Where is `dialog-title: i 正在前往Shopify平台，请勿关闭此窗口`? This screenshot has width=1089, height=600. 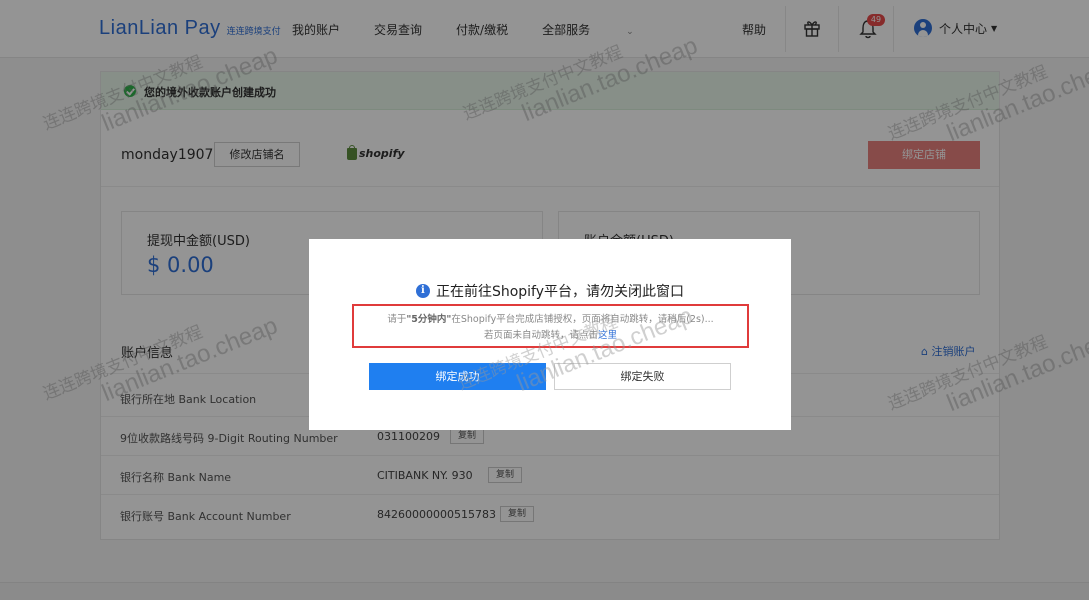 dialog-title: i 正在前往Shopify平台，请勿关闭此窗口 is located at coordinates (550, 291).